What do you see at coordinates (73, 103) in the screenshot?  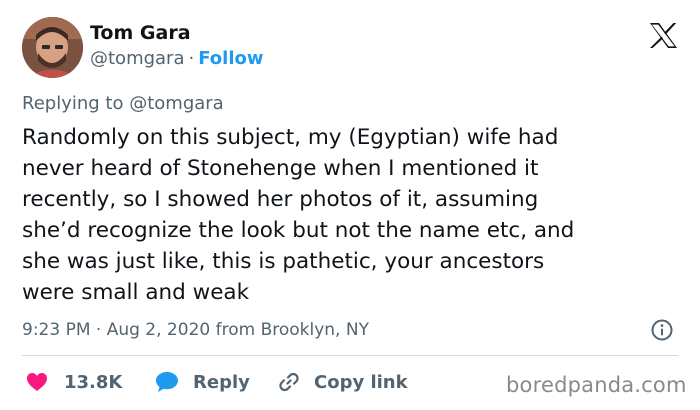 I see `replying-to-prefix: Replying to` at bounding box center [73, 103].